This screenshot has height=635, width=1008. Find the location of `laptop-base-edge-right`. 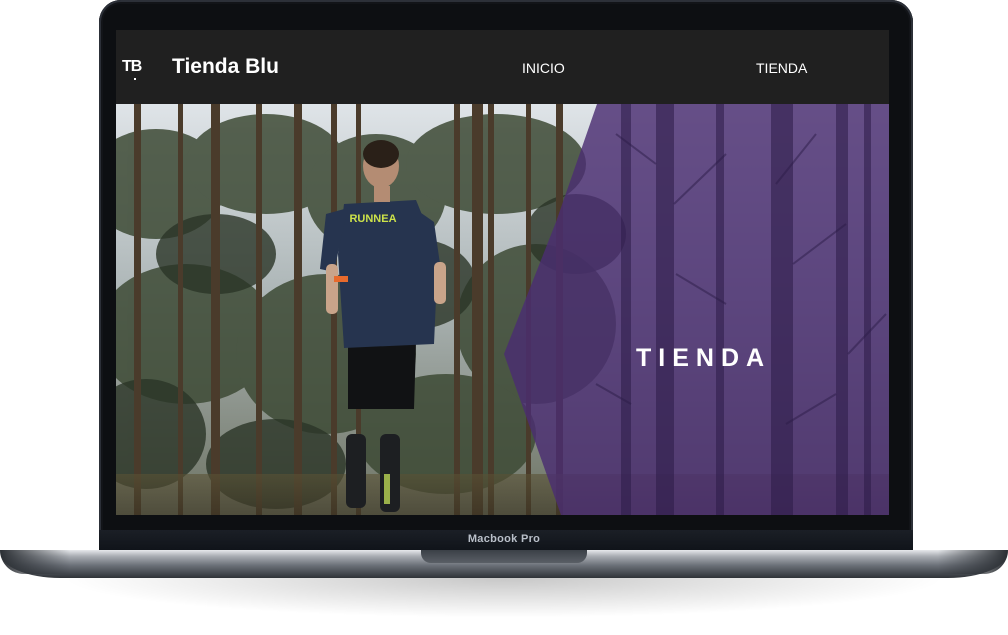

laptop-base-edge-right is located at coordinates (973, 562).